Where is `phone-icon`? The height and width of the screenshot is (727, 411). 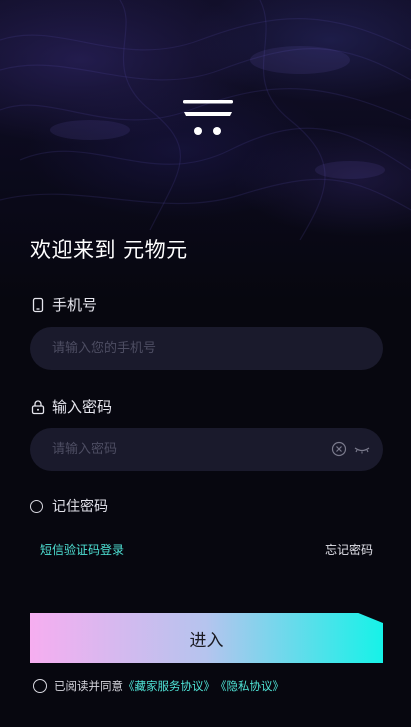
phone-icon is located at coordinates (38, 305).